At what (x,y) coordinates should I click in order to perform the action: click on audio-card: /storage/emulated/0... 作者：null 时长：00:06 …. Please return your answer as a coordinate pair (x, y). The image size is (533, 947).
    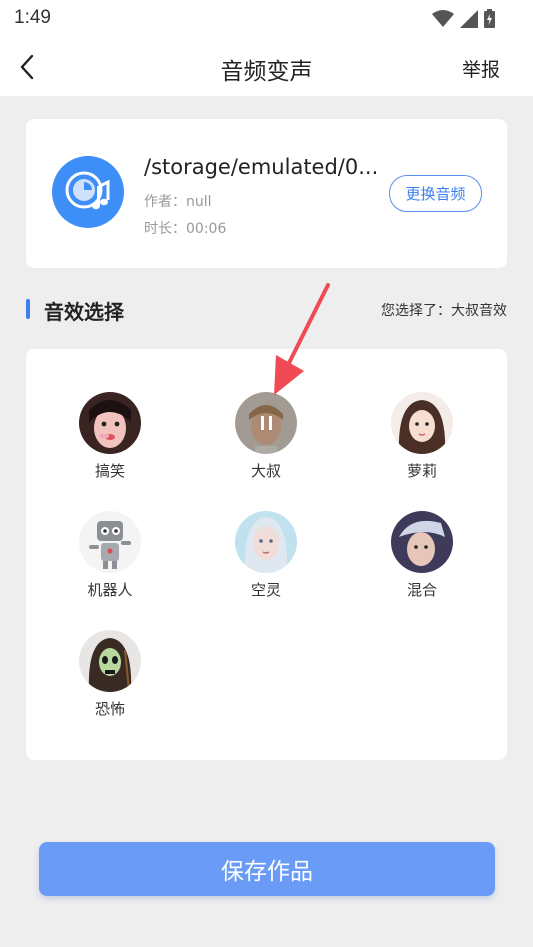
    Looking at the image, I should click on (266, 193).